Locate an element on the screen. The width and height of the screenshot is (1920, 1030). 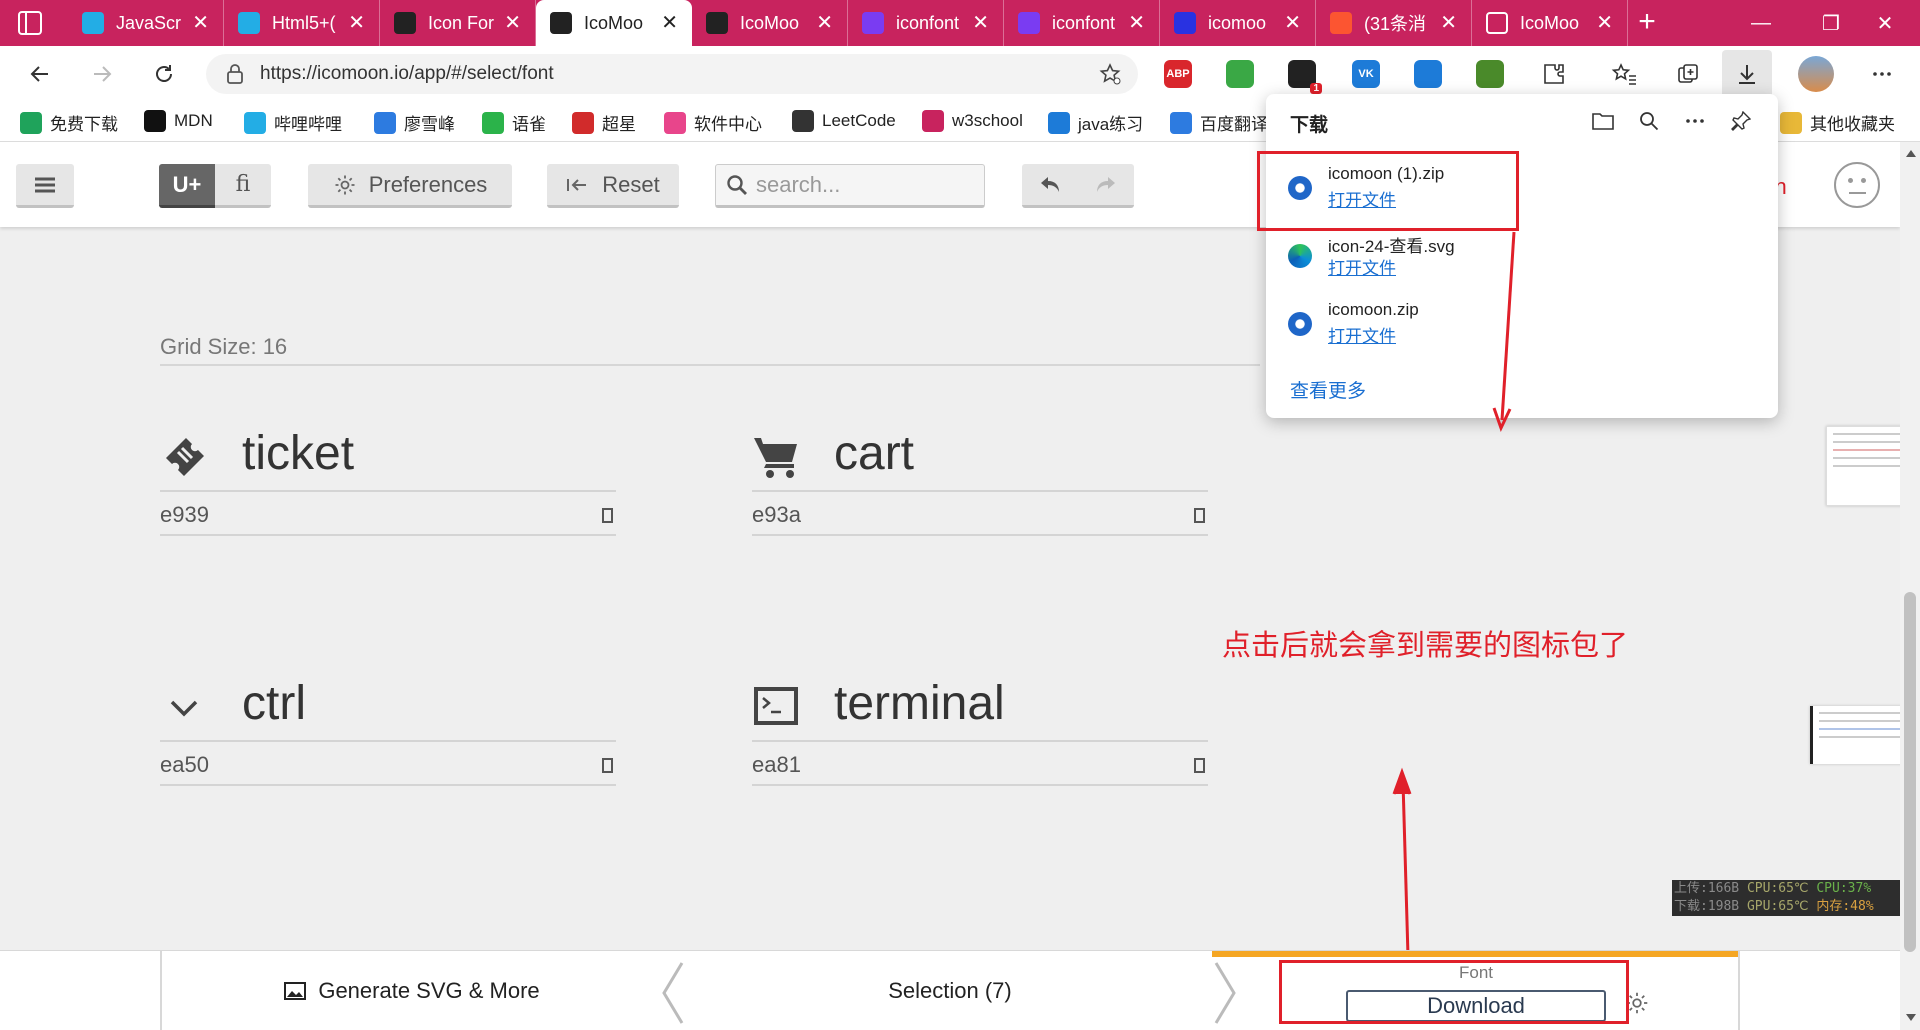
image-icon is located at coordinates (295, 991).